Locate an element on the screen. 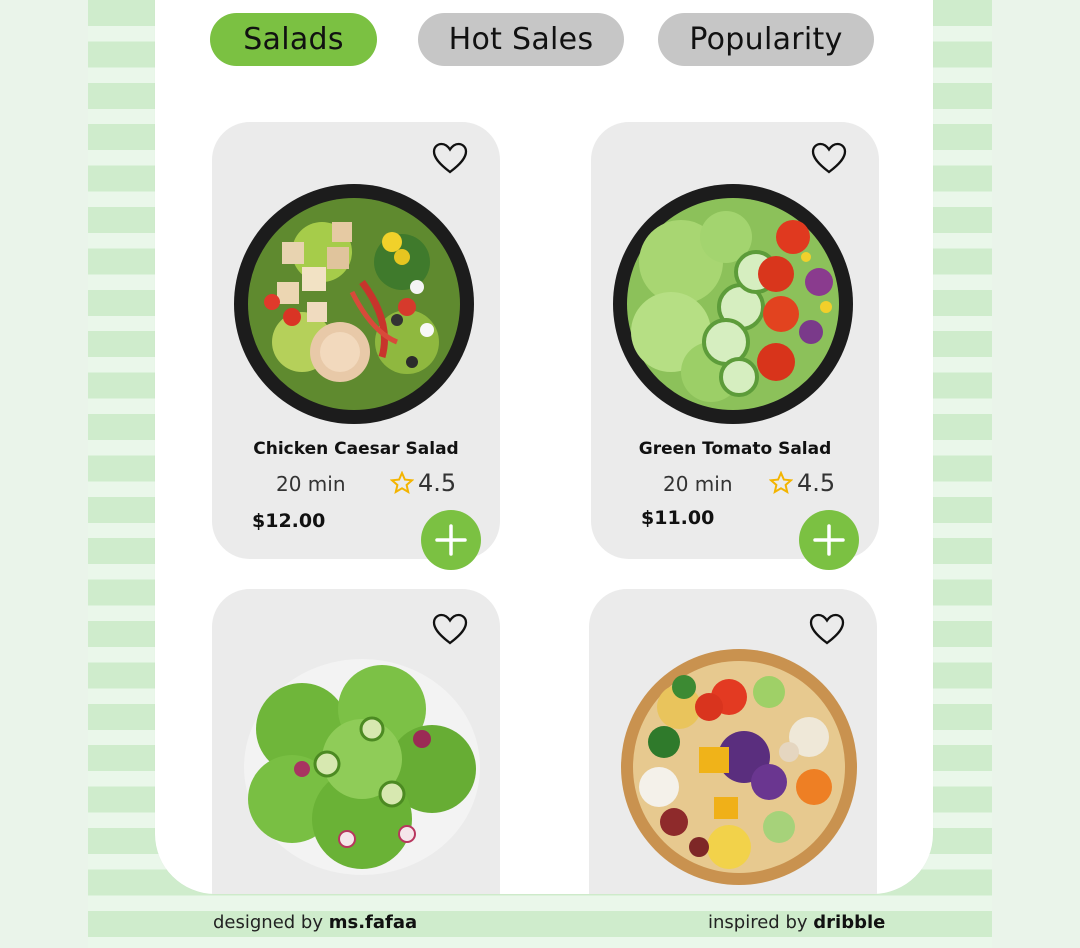  product-card-chicken-caesar: Chicken Caesar Salad 20 min 4.5 $12.00 is located at coordinates (356, 340).